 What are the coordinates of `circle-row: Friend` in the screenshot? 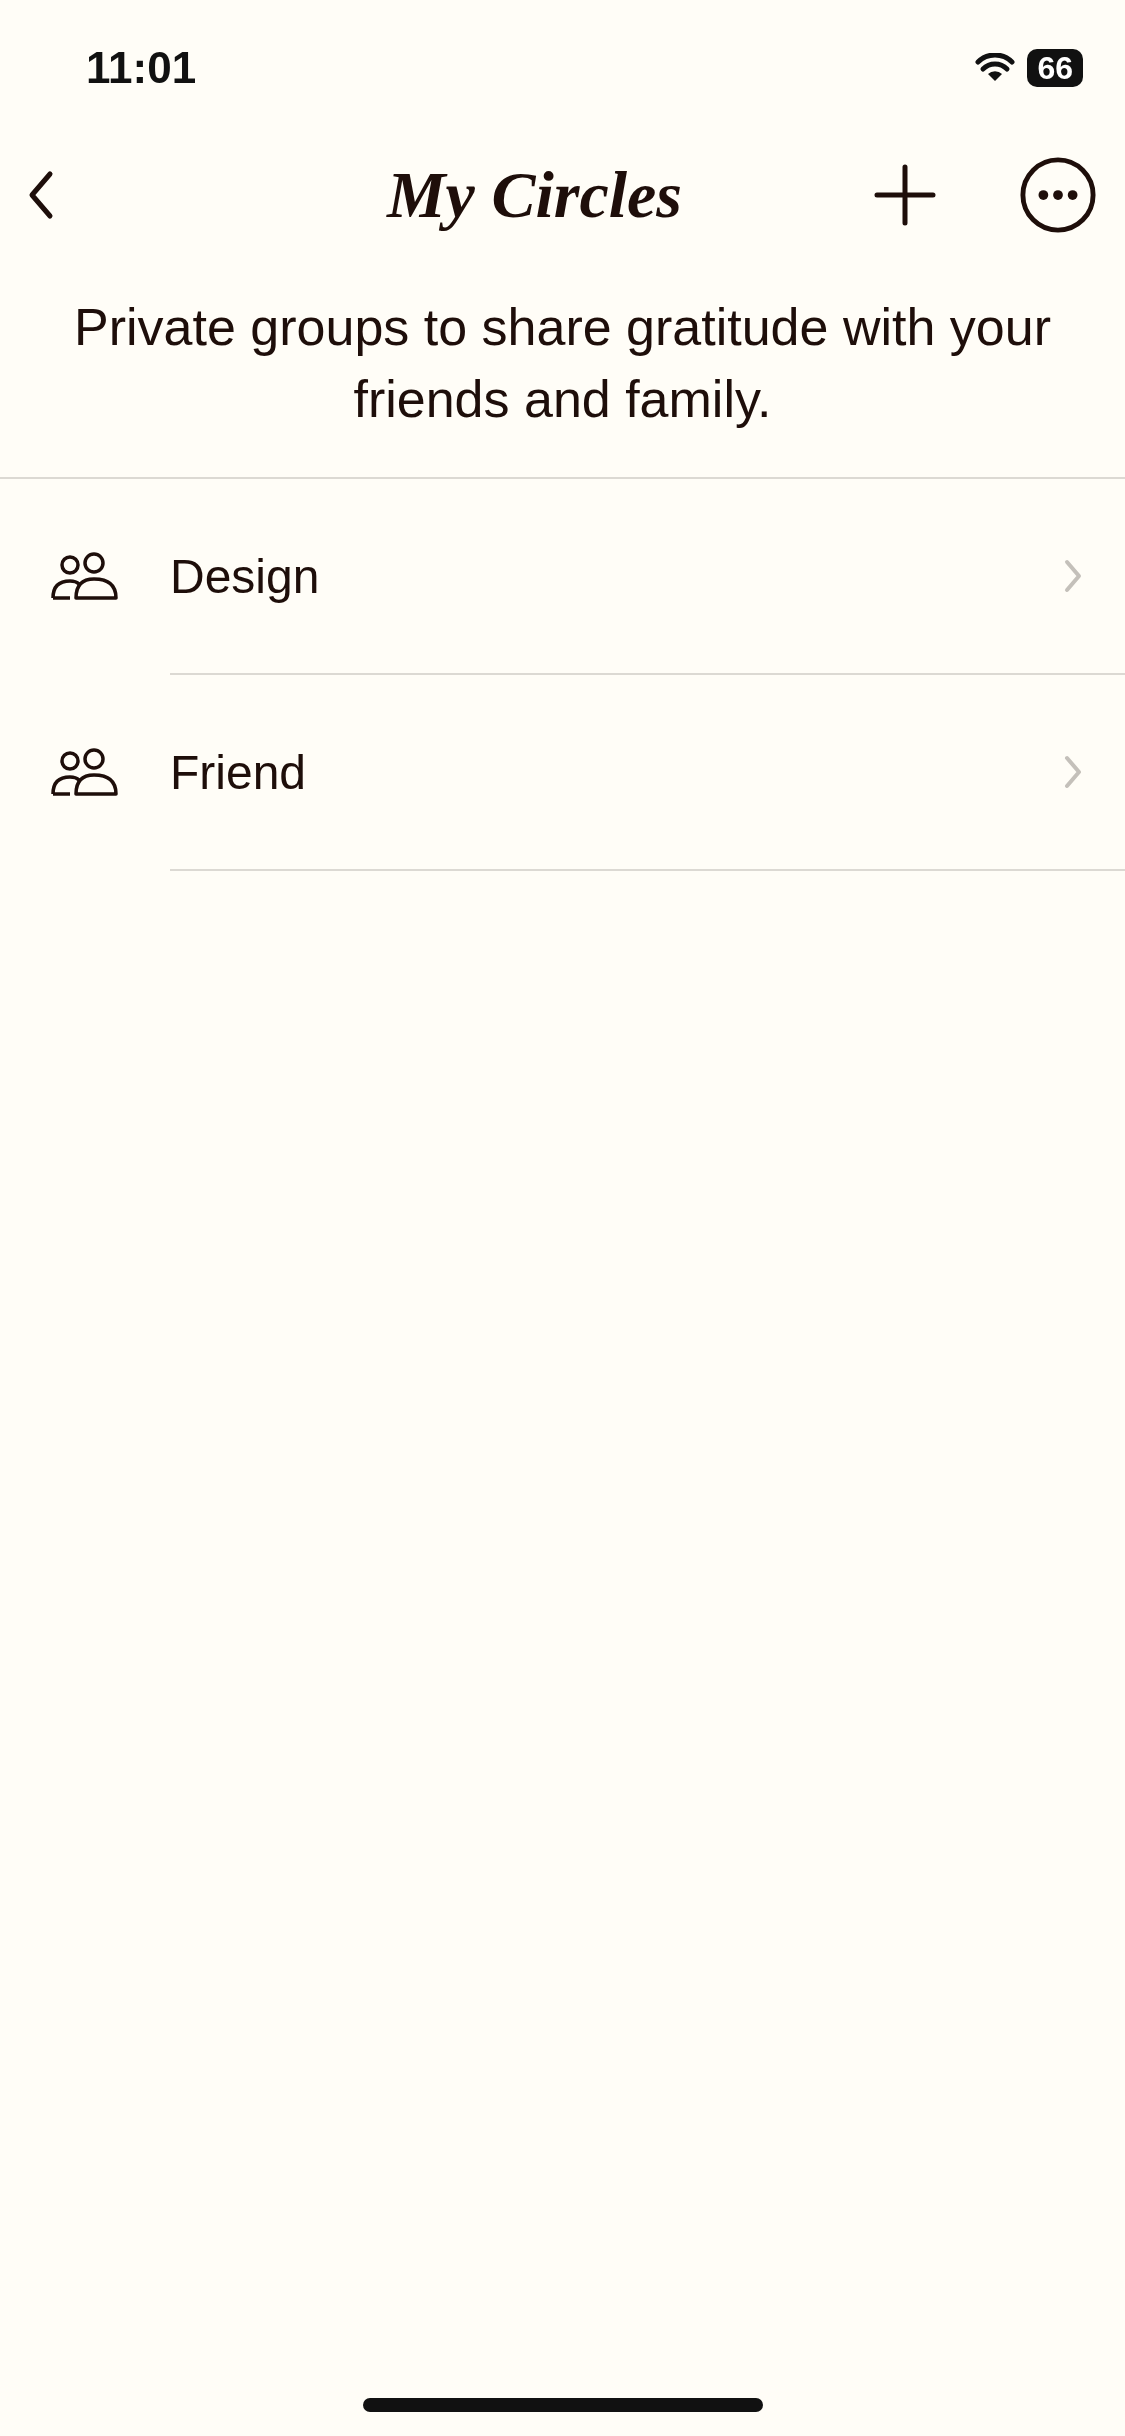 It's located at (562, 773).